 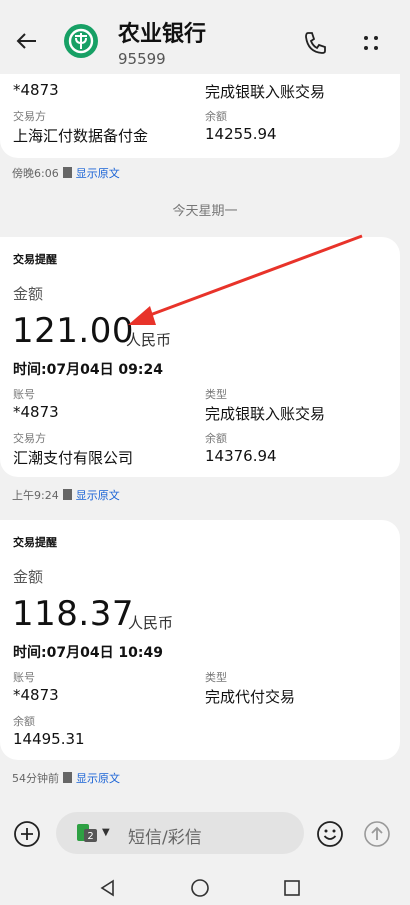 I want to click on amount-value: 118.37, so click(x=73, y=614).